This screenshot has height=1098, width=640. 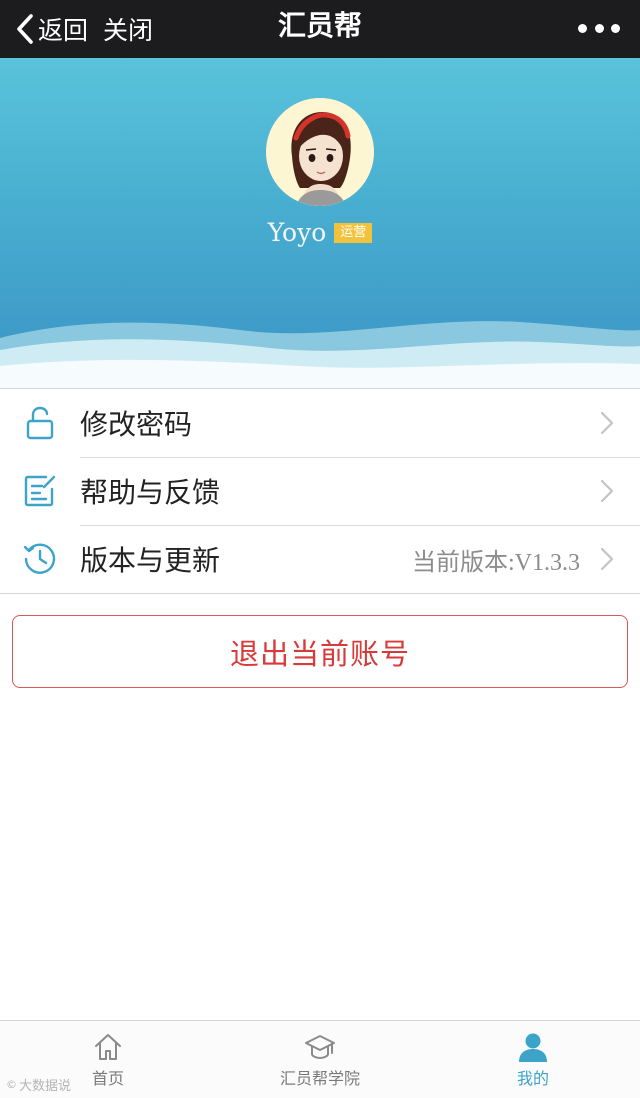 I want to click on user-name: Yoyo, so click(x=297, y=232).